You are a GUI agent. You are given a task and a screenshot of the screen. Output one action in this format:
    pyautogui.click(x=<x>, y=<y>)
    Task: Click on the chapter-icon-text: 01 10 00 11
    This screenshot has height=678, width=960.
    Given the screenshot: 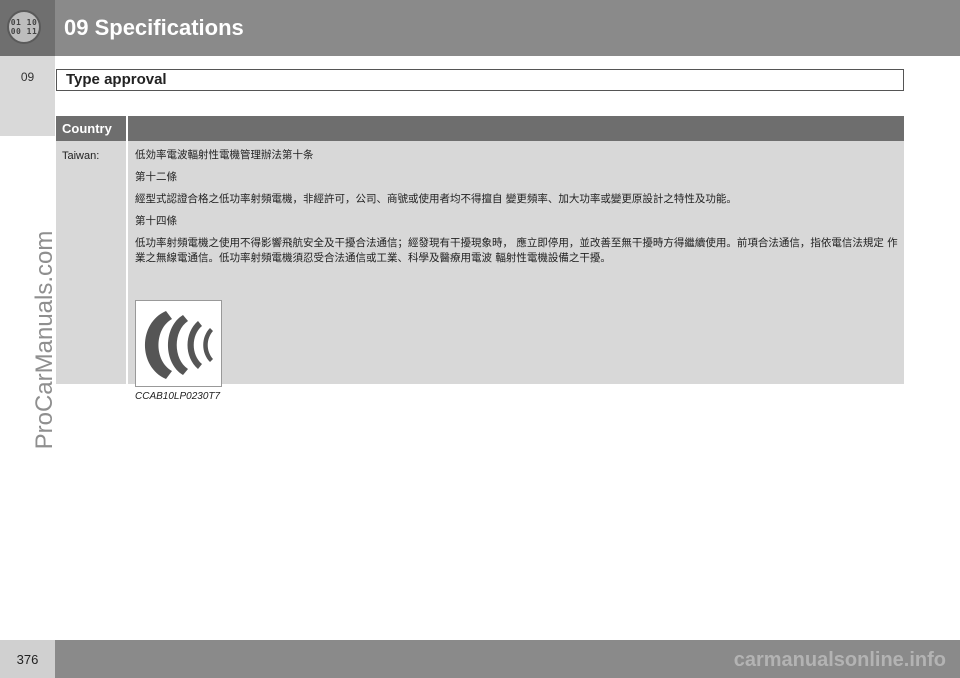 What is the action you would take?
    pyautogui.click(x=24, y=27)
    